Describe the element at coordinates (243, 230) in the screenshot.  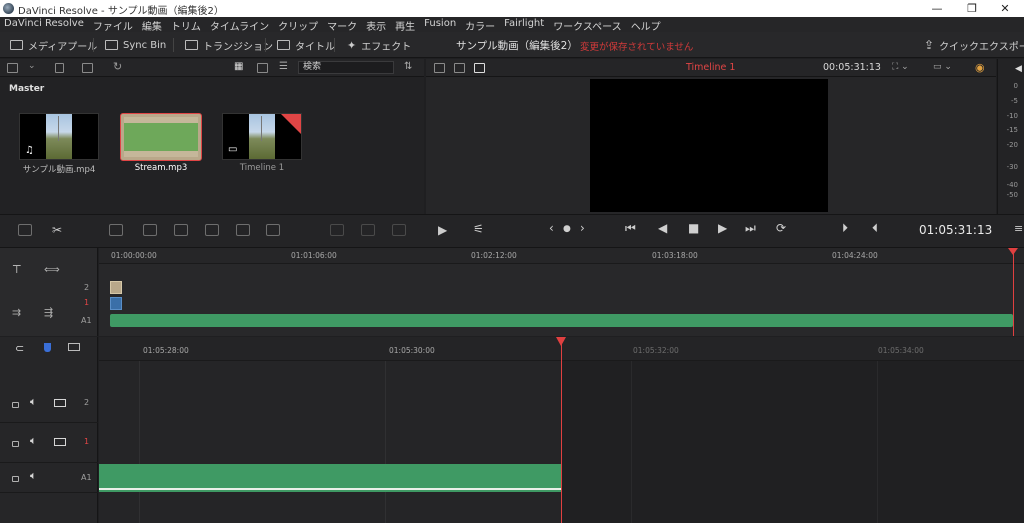
I see `source-overwrite-icon` at that location.